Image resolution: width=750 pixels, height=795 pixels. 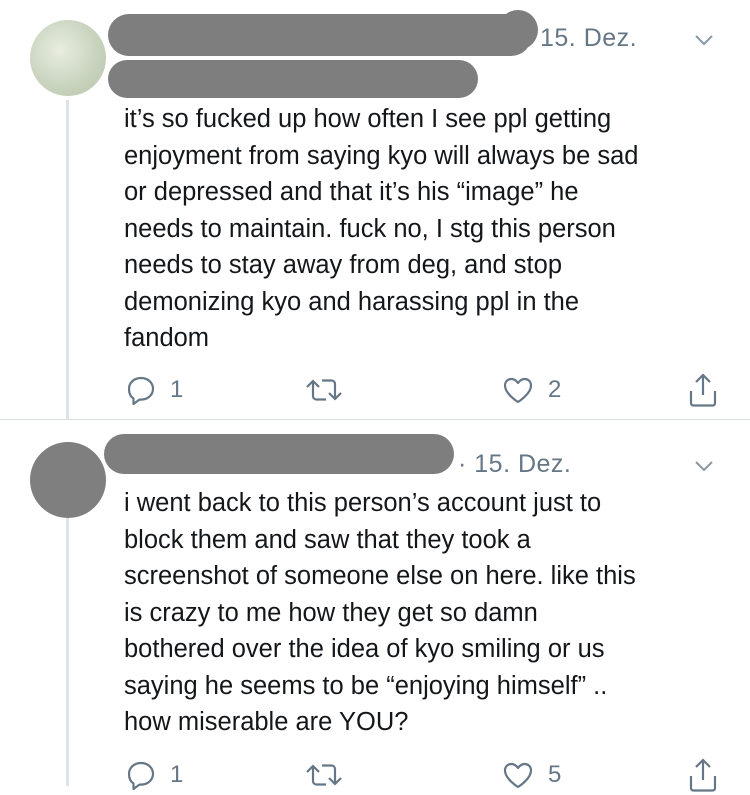 I want to click on like-count: 5, so click(x=555, y=774).